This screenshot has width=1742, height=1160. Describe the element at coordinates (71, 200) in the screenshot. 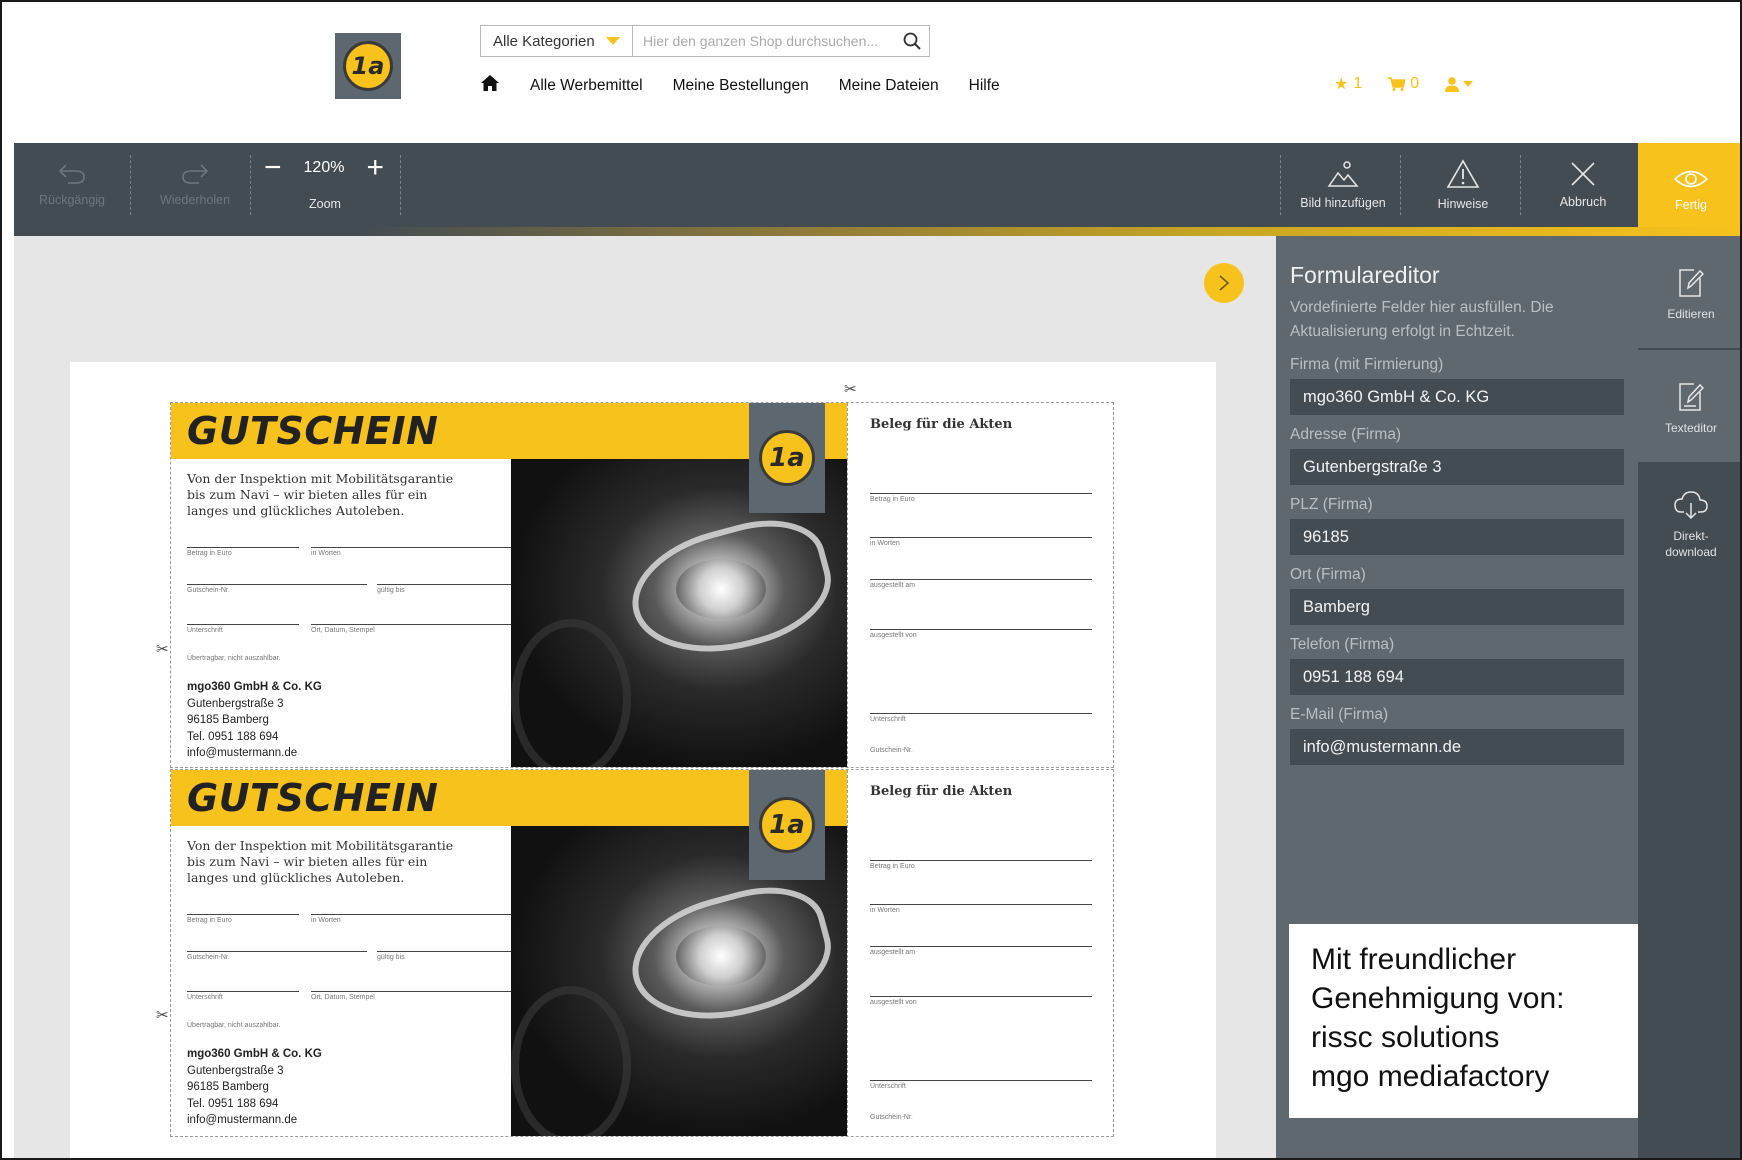

I see `undo-label: Rückgängig` at that location.